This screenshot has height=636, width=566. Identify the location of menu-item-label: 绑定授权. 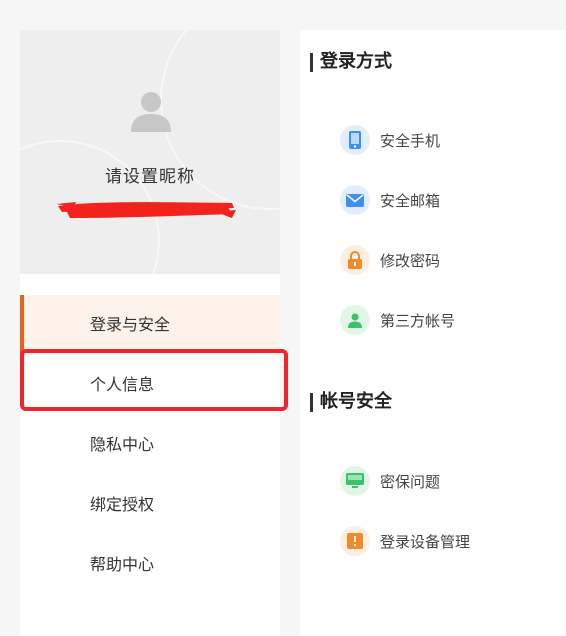
(122, 504).